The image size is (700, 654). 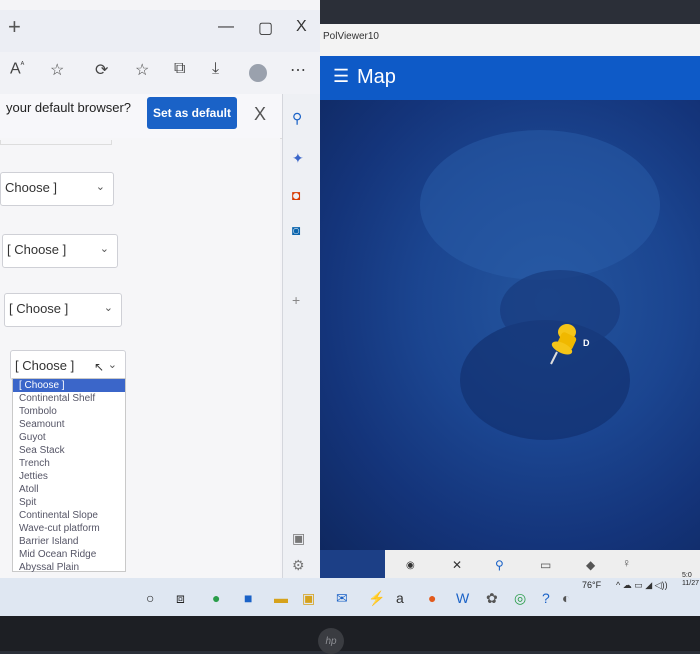 I want to click on dropdown-option: Jetties, so click(x=69, y=476).